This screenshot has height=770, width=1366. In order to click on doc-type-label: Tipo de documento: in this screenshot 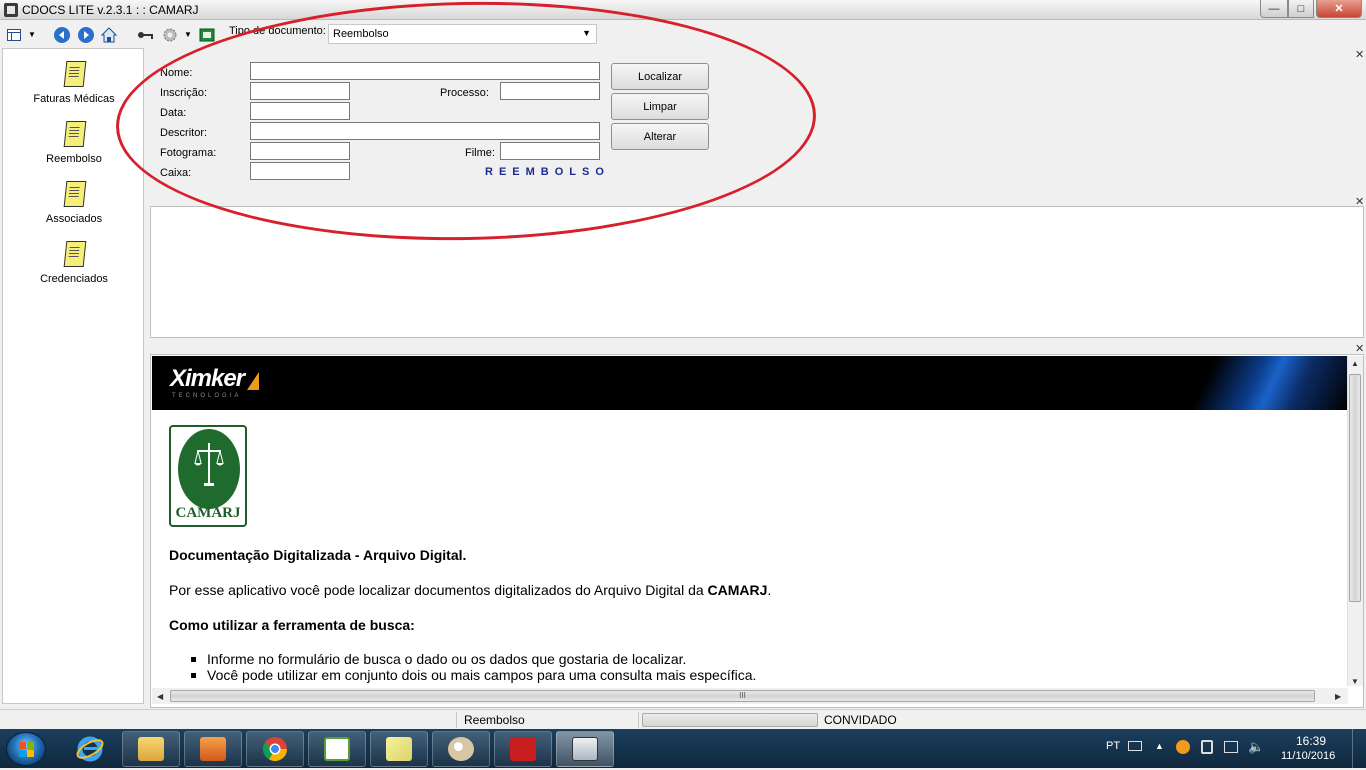, I will do `click(277, 31)`.